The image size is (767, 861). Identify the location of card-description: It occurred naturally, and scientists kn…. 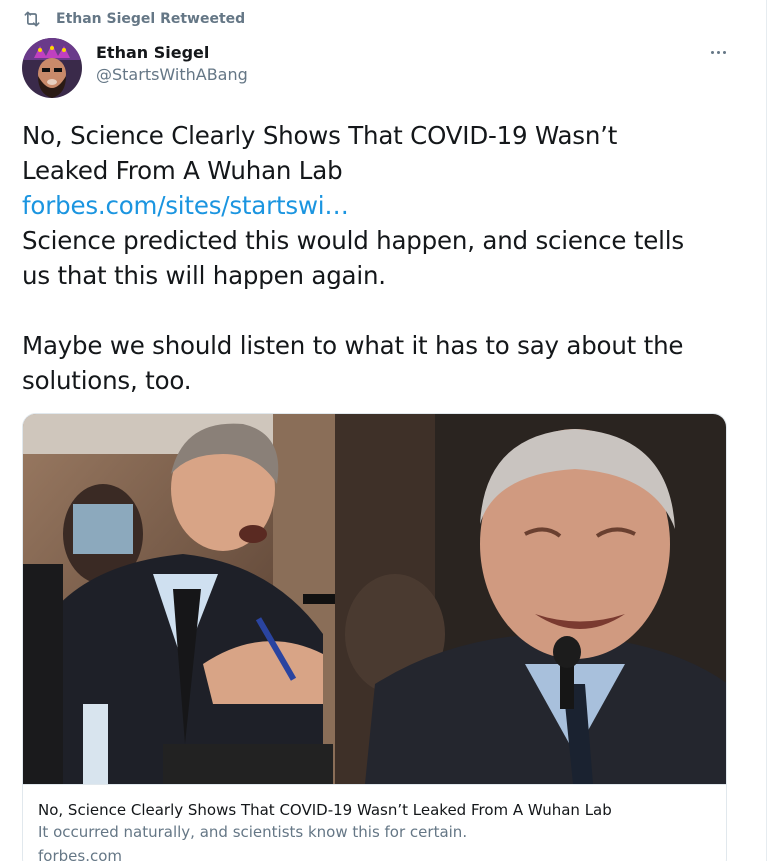
(253, 832).